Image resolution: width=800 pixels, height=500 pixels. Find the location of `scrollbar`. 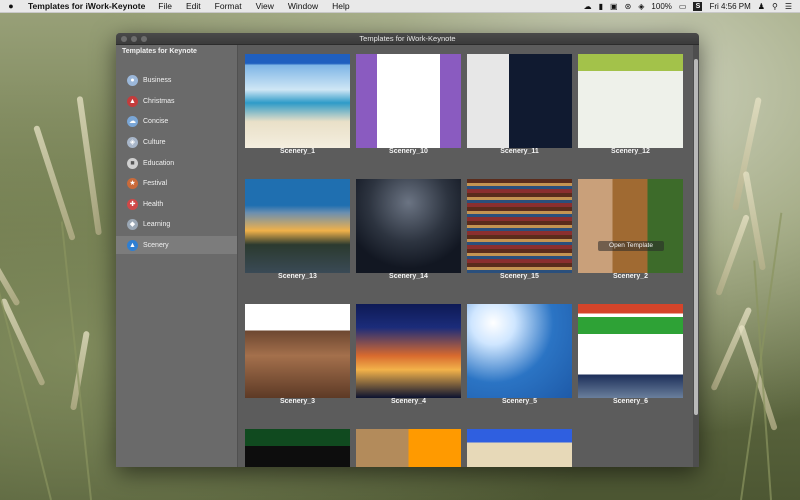

scrollbar is located at coordinates (696, 256).